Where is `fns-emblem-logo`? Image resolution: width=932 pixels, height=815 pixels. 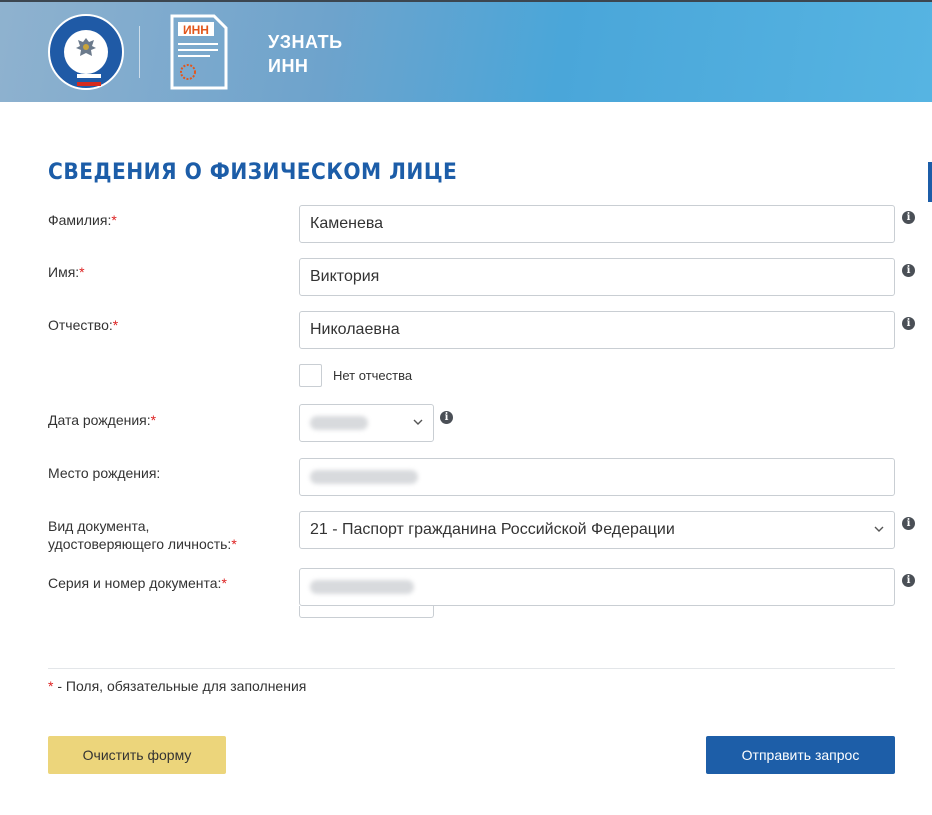
fns-emblem-logo is located at coordinates (86, 52).